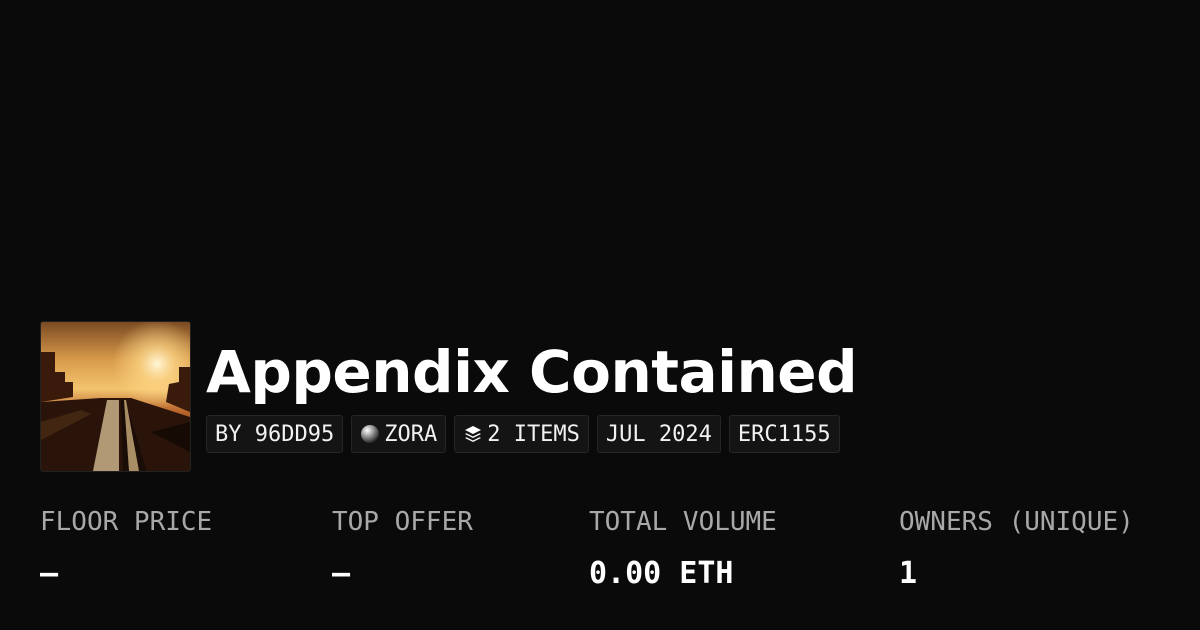  Describe the element at coordinates (683, 549) in the screenshot. I see `stat-total-volume: TOTAL VOLUME 0.00 ETH` at that location.